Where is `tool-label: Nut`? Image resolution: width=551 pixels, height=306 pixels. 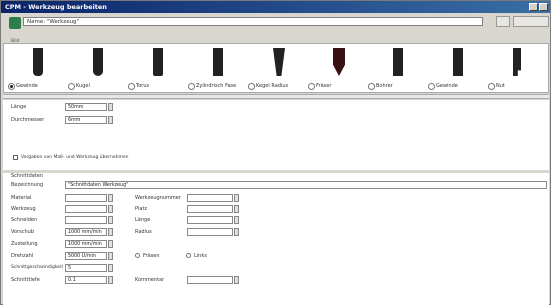 tool-label: Nut is located at coordinates (500, 86).